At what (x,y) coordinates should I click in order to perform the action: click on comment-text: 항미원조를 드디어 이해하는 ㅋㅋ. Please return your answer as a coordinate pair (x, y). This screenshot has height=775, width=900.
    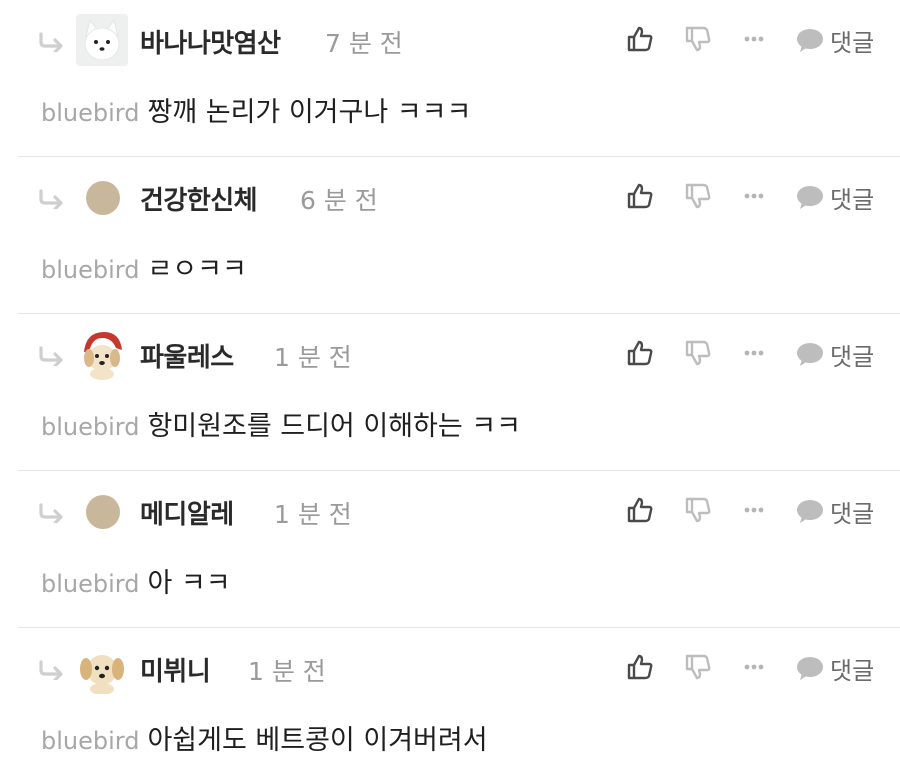
    Looking at the image, I should click on (334, 426).